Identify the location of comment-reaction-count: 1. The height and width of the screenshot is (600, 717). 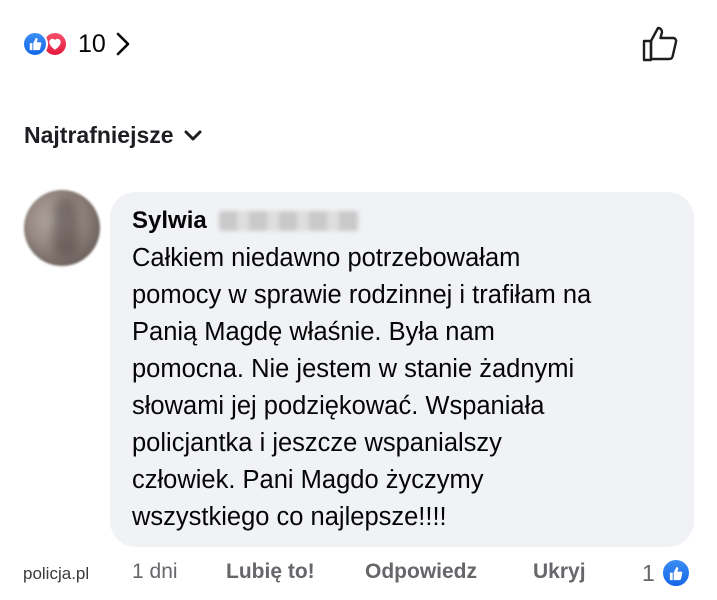
(648, 572).